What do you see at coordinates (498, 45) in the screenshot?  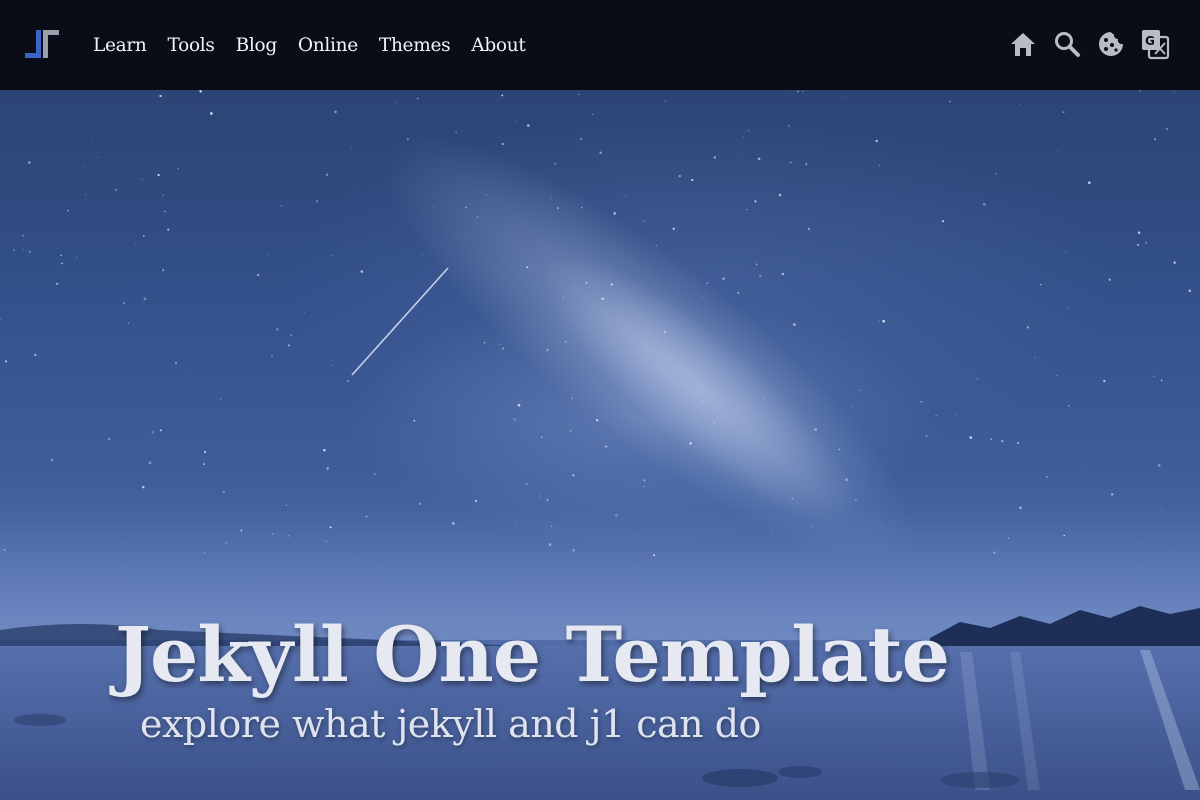 I see `menu-about: About` at bounding box center [498, 45].